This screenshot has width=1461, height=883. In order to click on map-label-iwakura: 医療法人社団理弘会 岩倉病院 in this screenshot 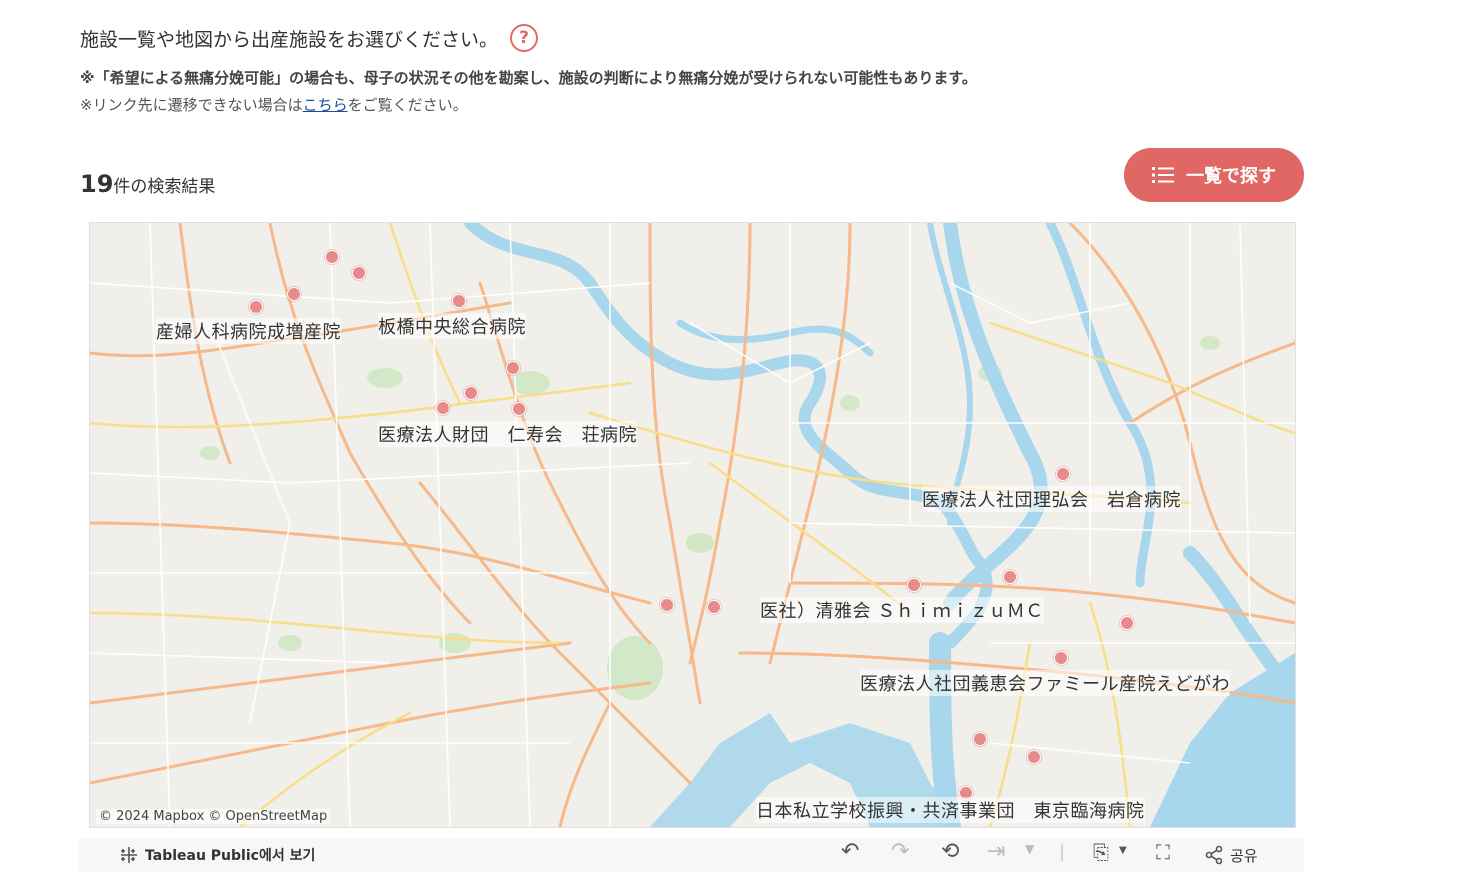, I will do `click(1051, 499)`.